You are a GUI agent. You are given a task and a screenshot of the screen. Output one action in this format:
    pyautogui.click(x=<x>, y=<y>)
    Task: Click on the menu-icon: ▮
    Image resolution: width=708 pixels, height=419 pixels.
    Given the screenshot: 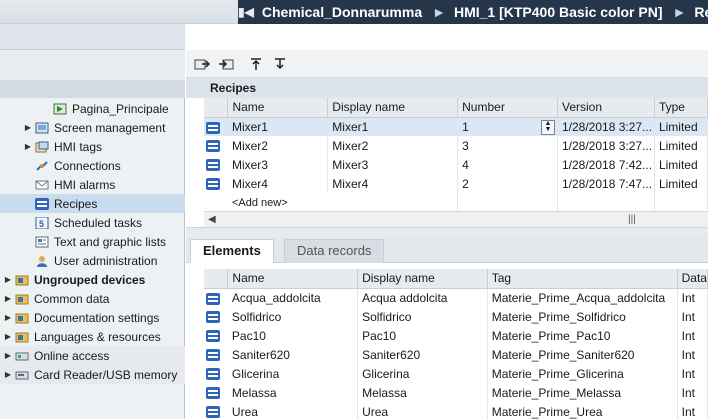 What is the action you would take?
    pyautogui.click(x=241, y=12)
    